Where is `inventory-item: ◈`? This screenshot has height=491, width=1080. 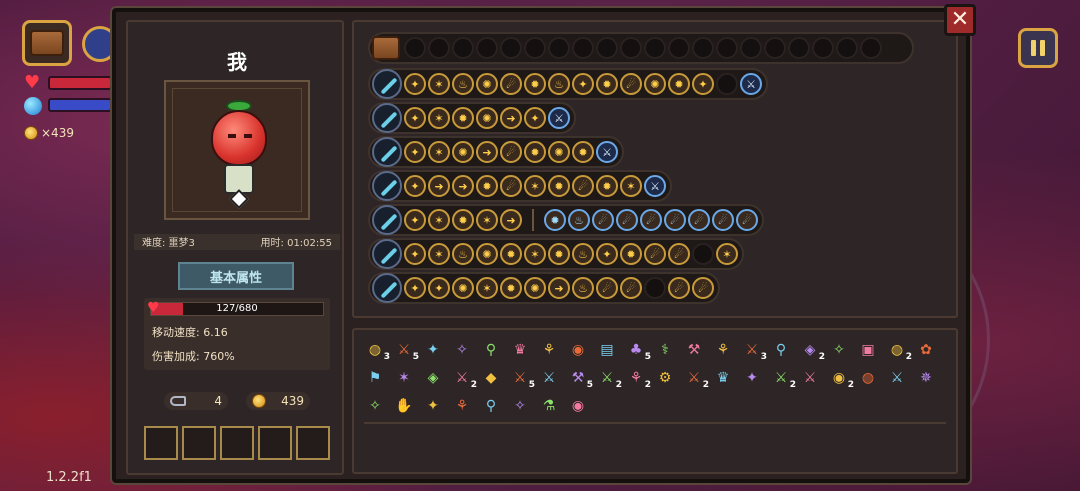 inventory-item: ◈ is located at coordinates (433, 378).